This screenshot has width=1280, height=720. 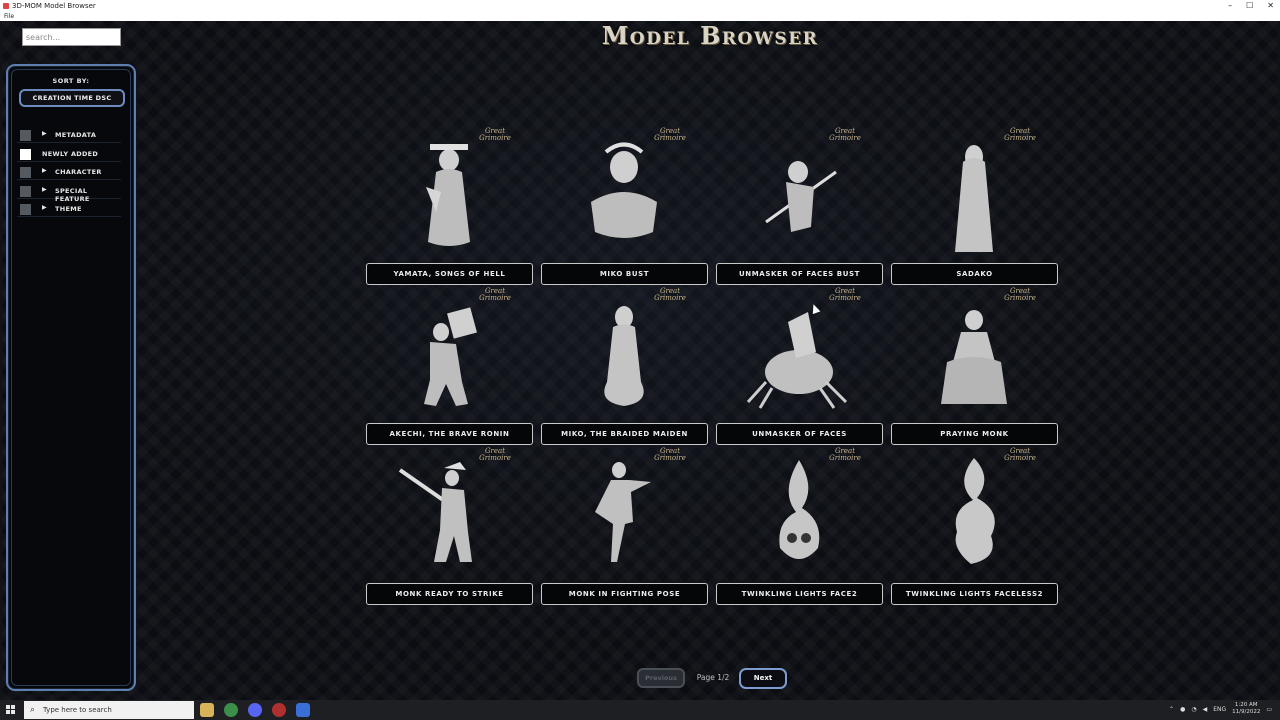 I want to click on filter-special-feature: ▶ SPECIAL FEATURE, so click(x=69, y=193).